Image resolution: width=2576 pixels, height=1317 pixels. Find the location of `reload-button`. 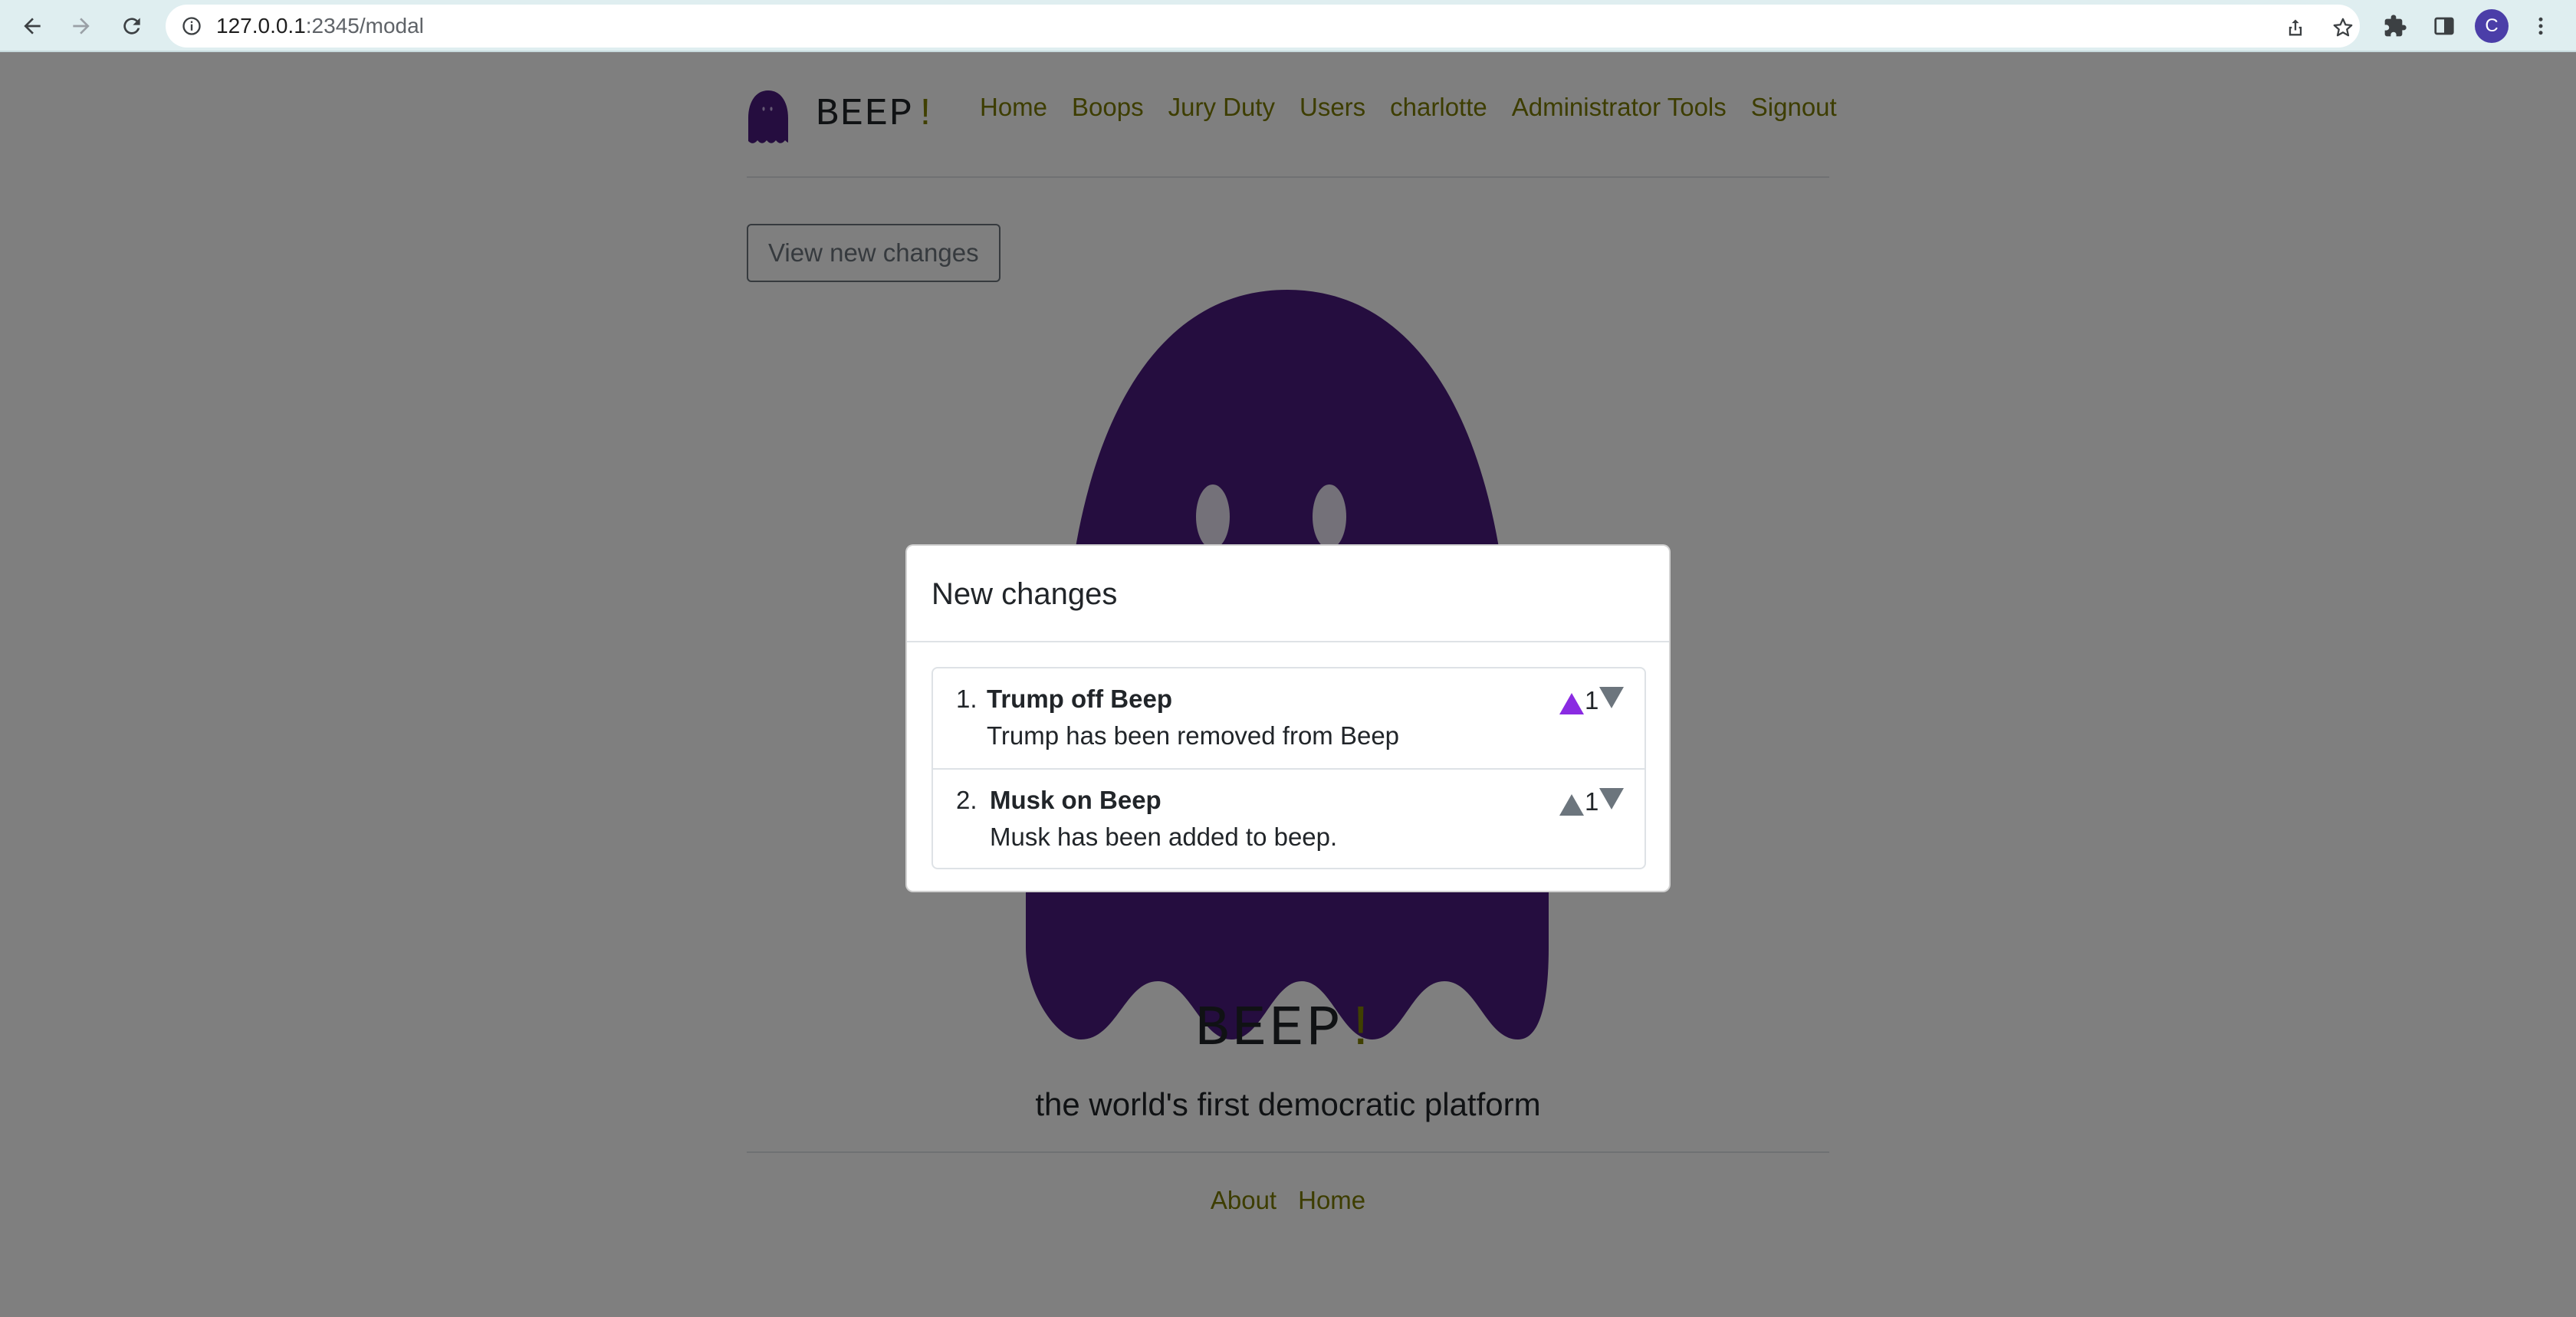

reload-button is located at coordinates (131, 26).